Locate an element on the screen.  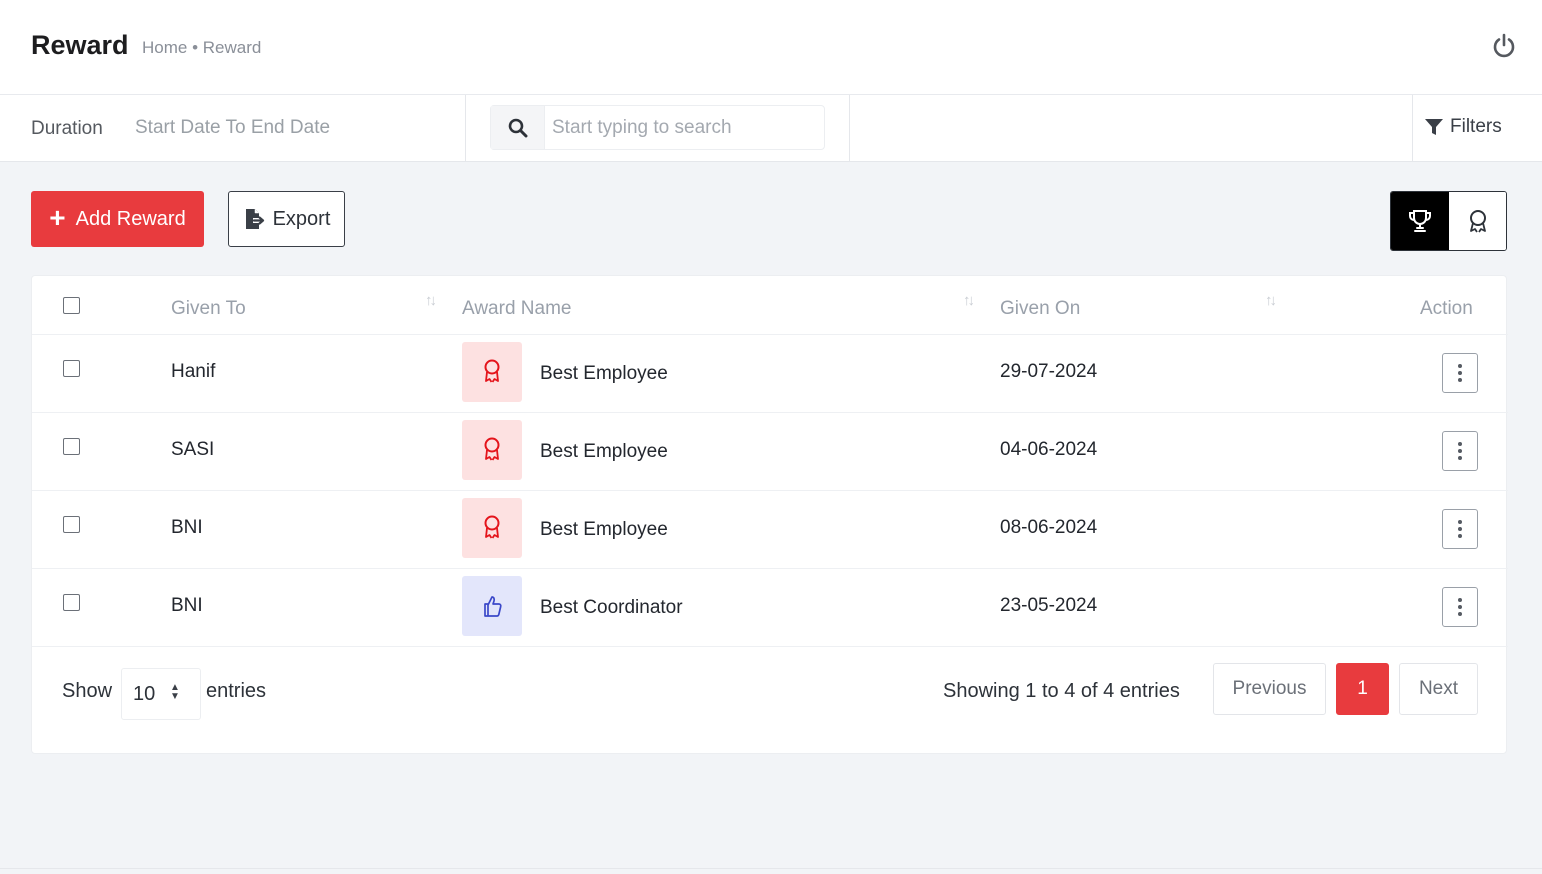
page-size-select: 10 ▲ ▼ is located at coordinates (161, 694).